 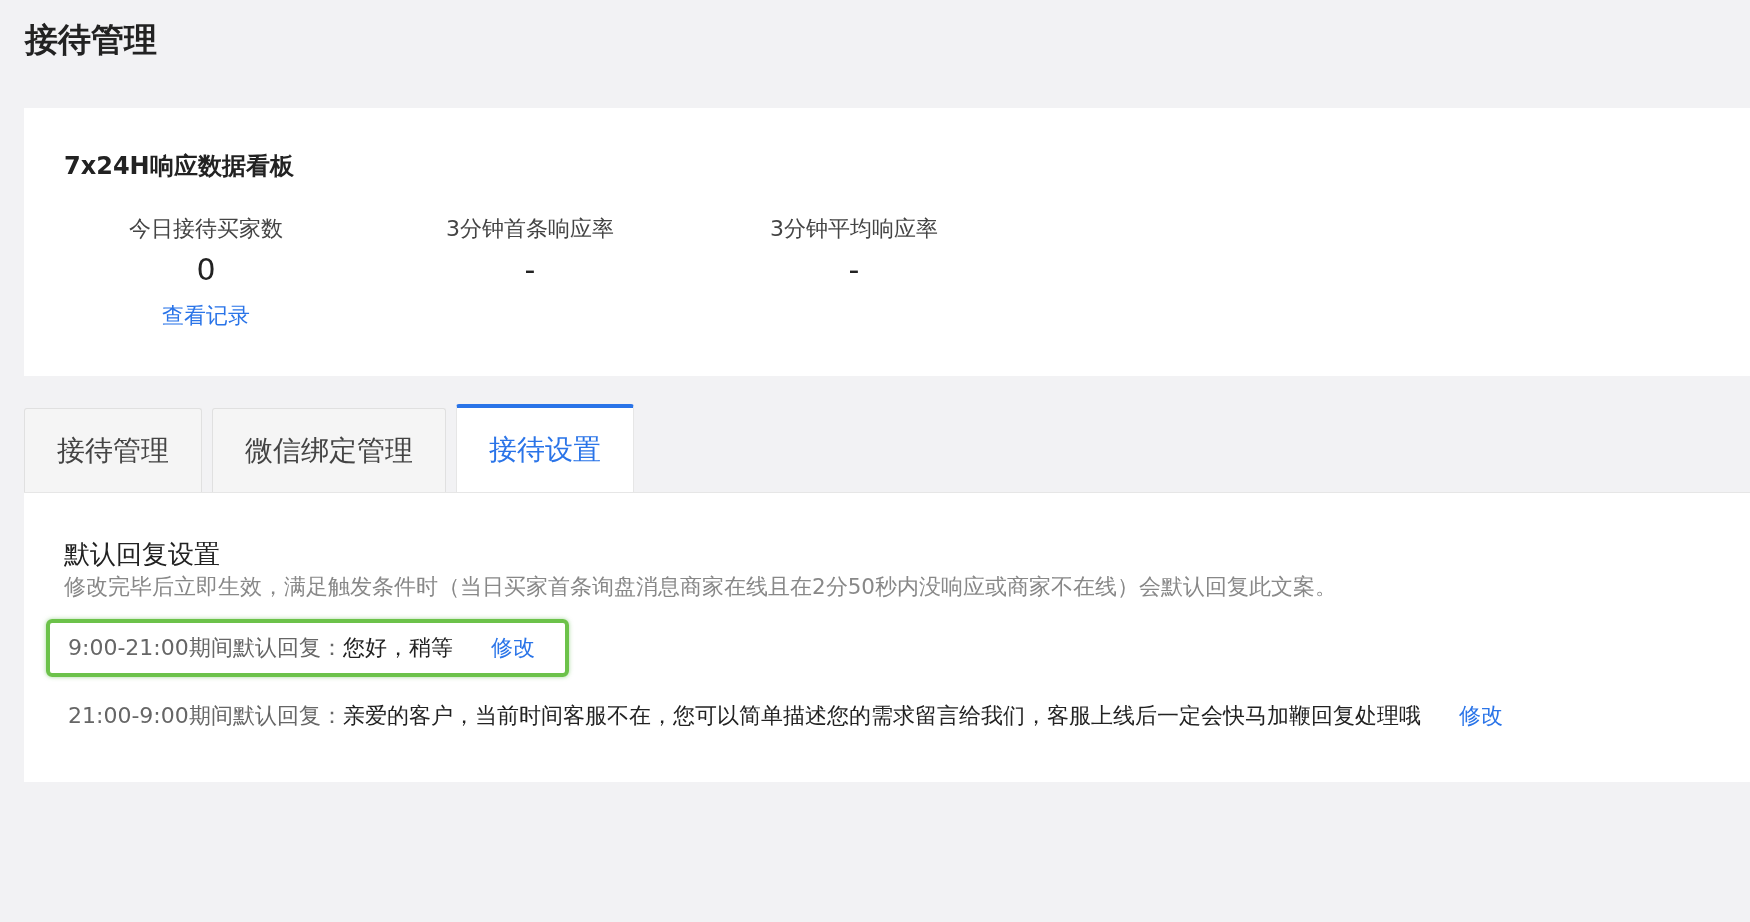 What do you see at coordinates (701, 586) in the screenshot?
I see `description-text: 修改完毕后立即生效，满足触发条件时（当日买家首条询盘消息商家在线且在2分50秒内没响应或商家不在线）会默认回复此文案。` at bounding box center [701, 586].